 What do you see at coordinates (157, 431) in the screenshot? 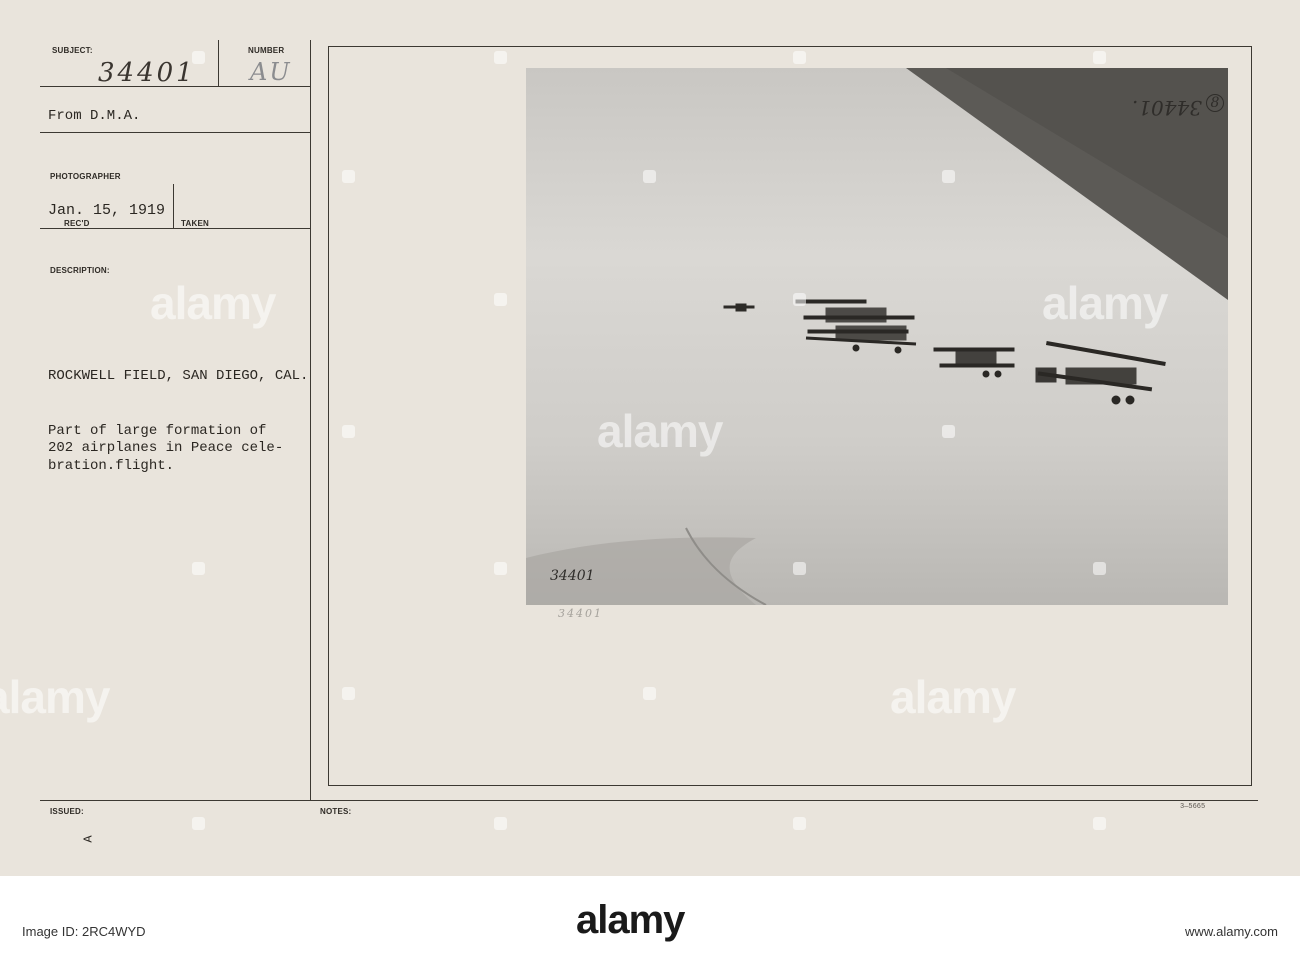
I see `description-line-1: Part of large formation of` at bounding box center [157, 431].